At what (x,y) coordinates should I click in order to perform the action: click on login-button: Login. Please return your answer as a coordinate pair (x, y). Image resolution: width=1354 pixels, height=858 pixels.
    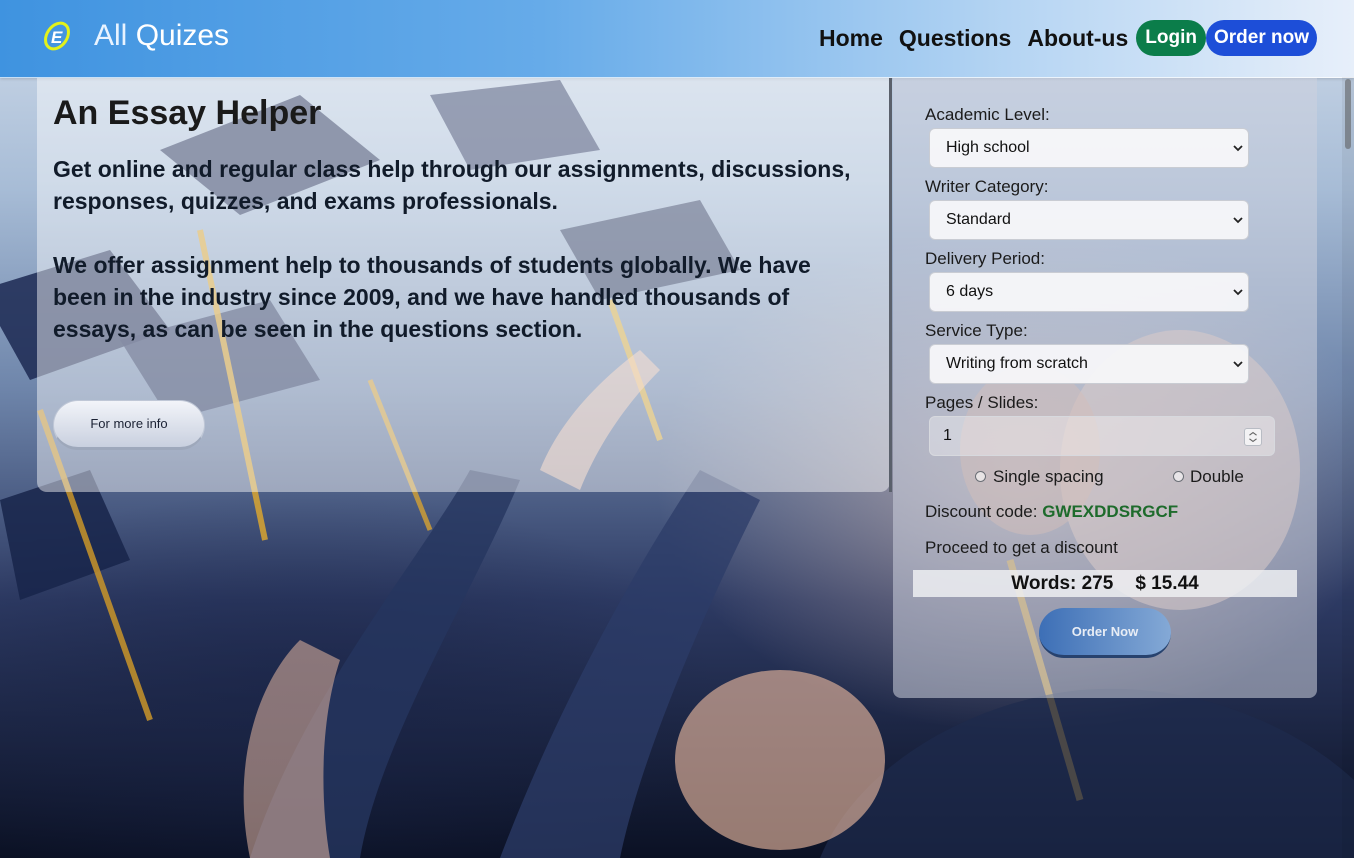
    Looking at the image, I should click on (1171, 38).